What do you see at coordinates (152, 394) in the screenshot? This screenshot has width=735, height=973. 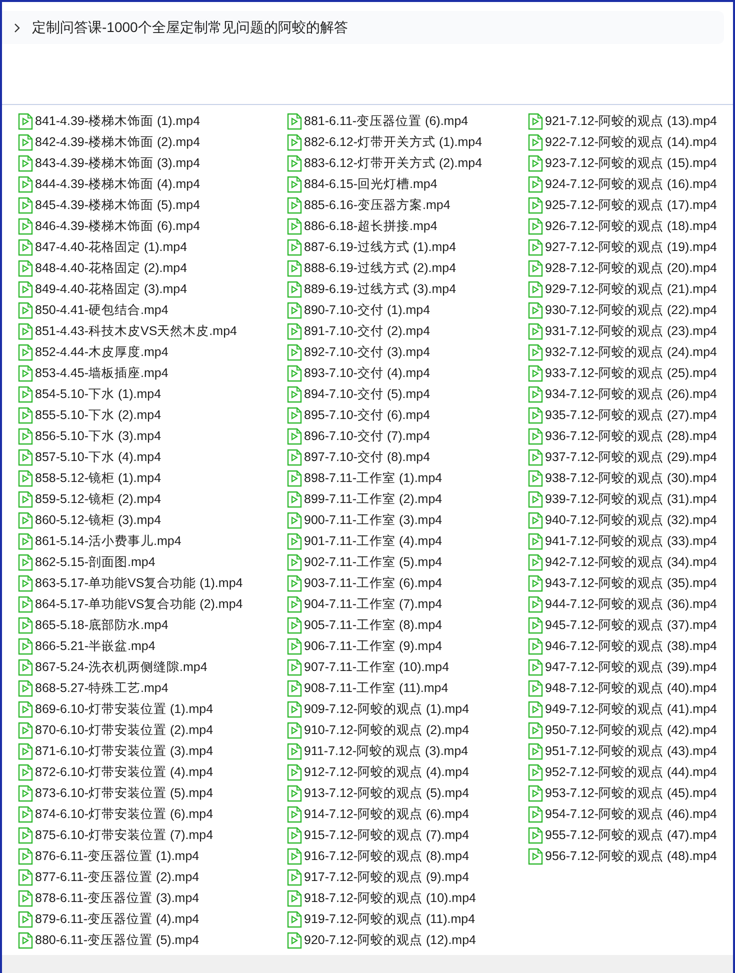 I see `file-item: 854-5.10-下水 (1).mp4` at bounding box center [152, 394].